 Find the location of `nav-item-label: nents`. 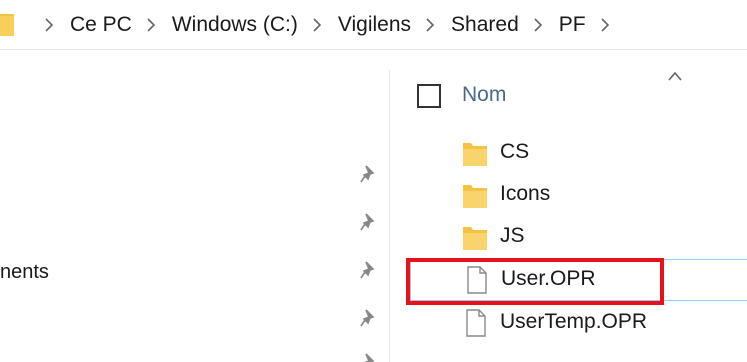

nav-item-label: nents is located at coordinates (24, 272).